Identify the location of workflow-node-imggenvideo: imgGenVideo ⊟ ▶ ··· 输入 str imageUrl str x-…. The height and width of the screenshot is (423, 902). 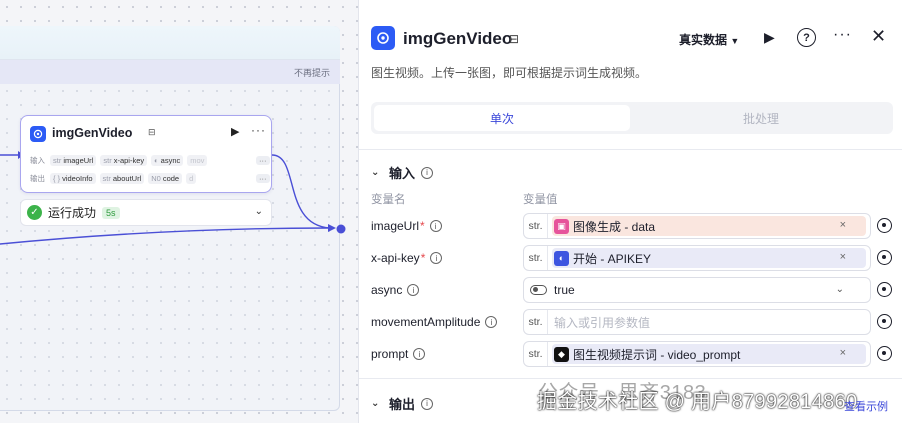
(146, 154).